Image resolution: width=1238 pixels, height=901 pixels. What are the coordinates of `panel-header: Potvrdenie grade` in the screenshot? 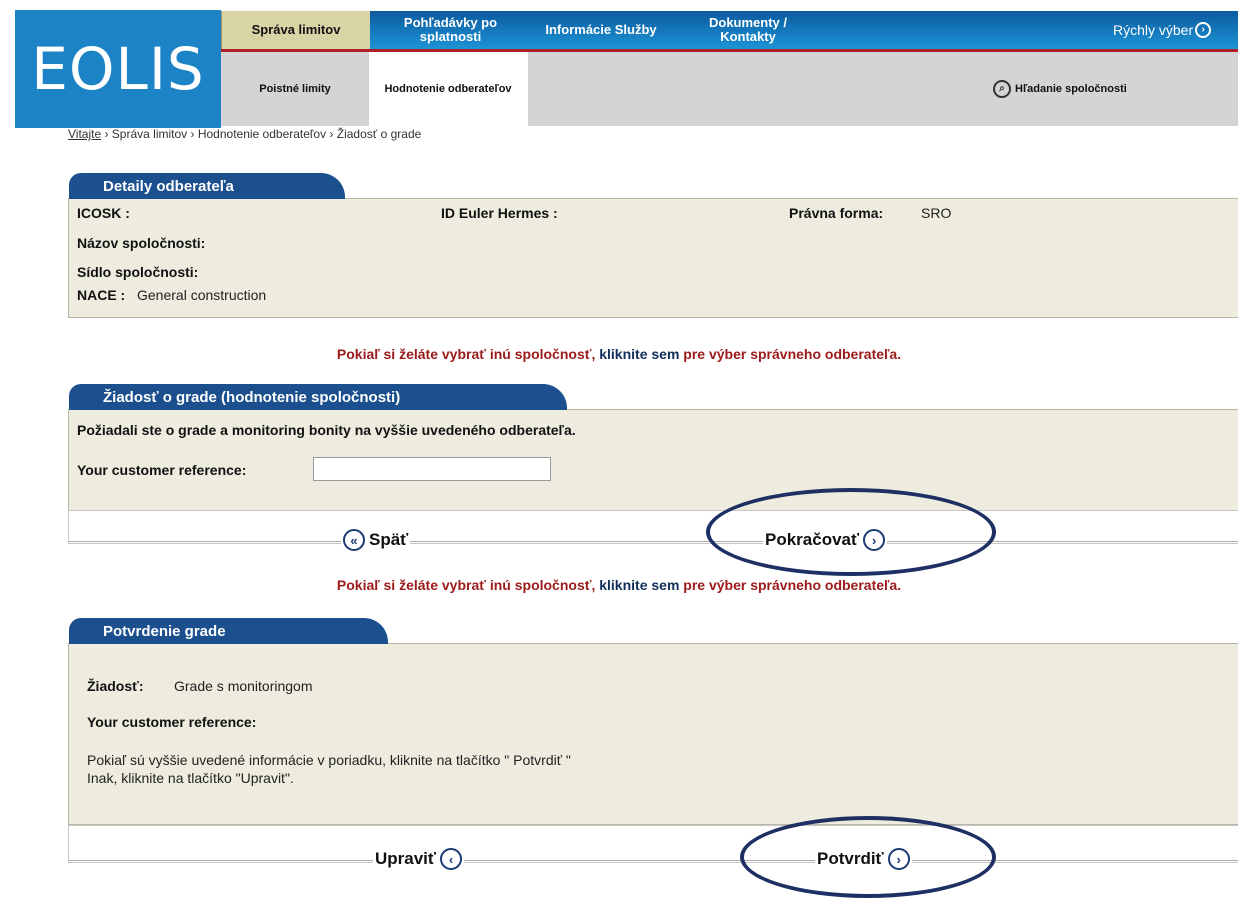 It's located at (228, 631).